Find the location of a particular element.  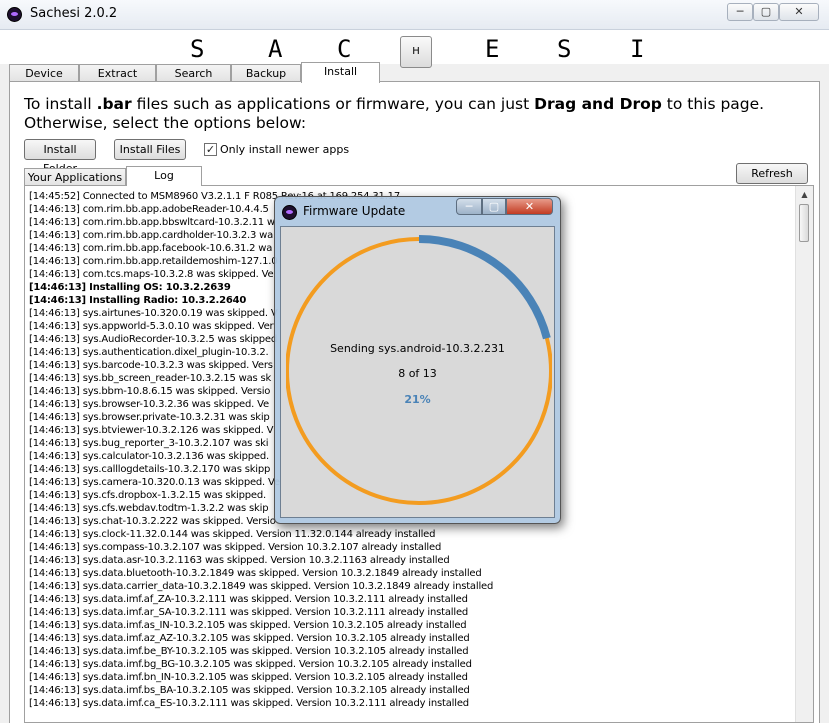

sachesi-app-icon is located at coordinates (14, 14).